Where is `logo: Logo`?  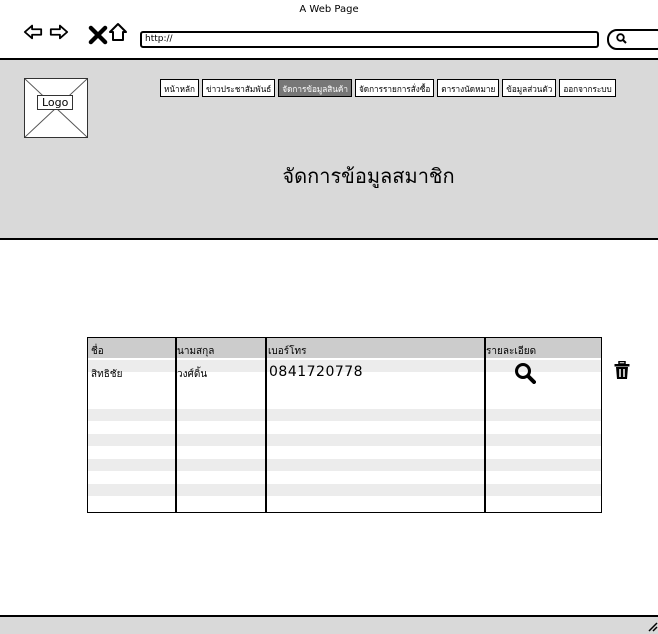
logo: Logo is located at coordinates (56, 108).